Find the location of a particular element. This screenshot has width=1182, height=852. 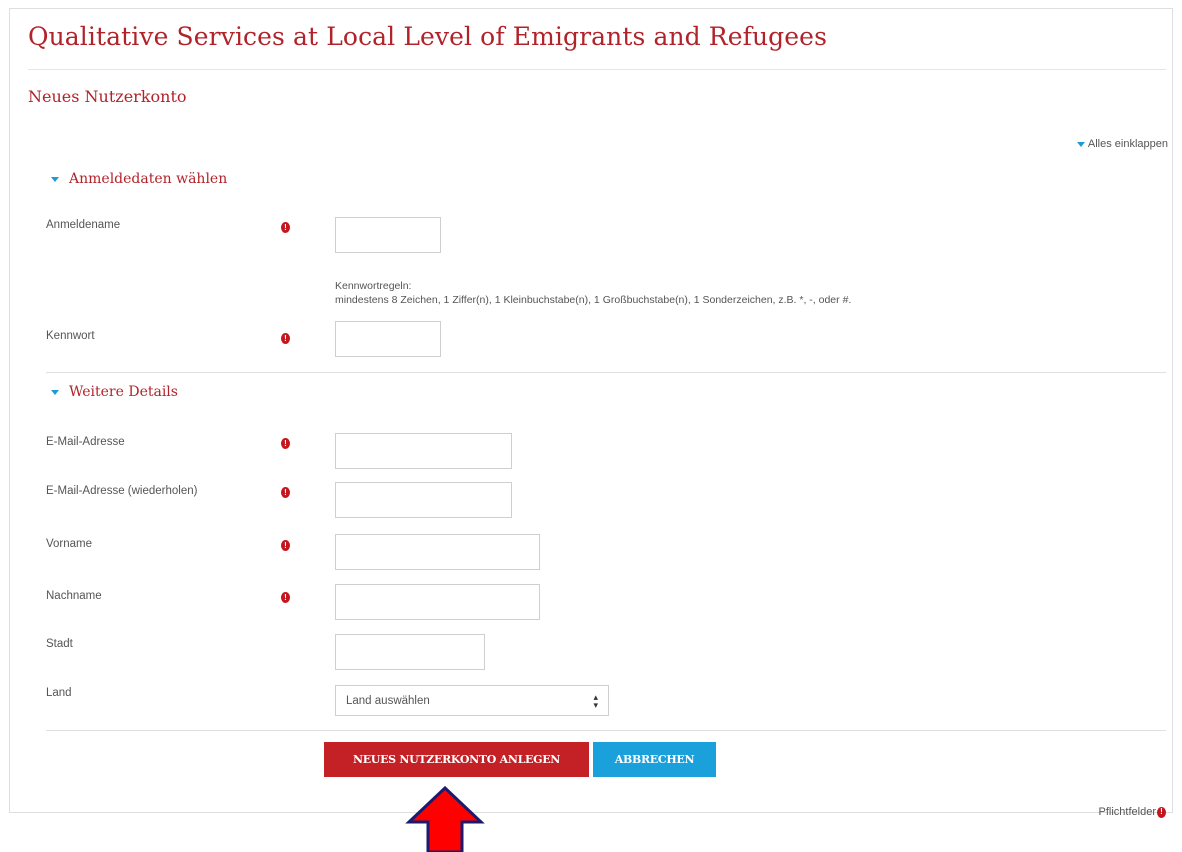

create-account-button: NEUES NUTZERKONTO ANLEGEN is located at coordinates (456, 759).